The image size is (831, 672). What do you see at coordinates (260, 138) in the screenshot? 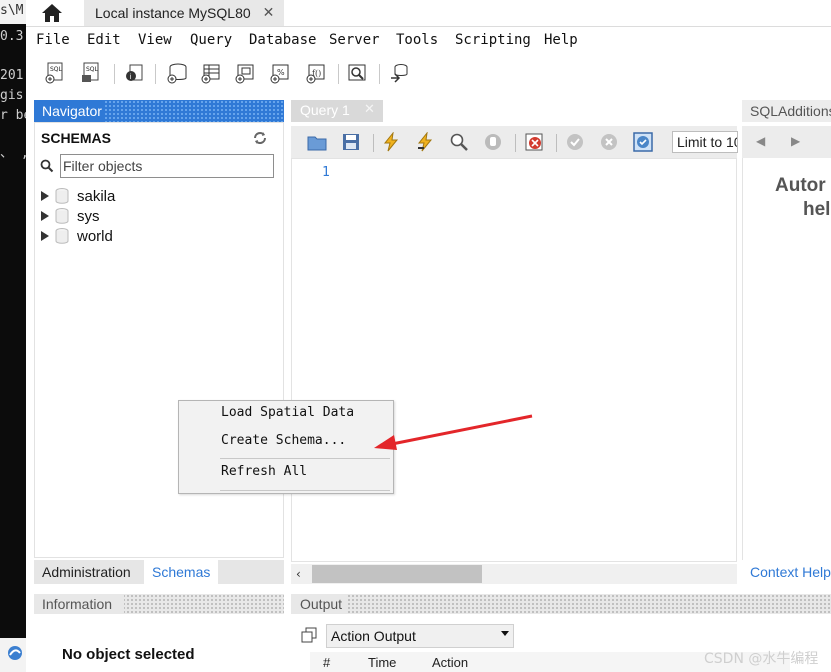
I see `refresh-icon` at bounding box center [260, 138].